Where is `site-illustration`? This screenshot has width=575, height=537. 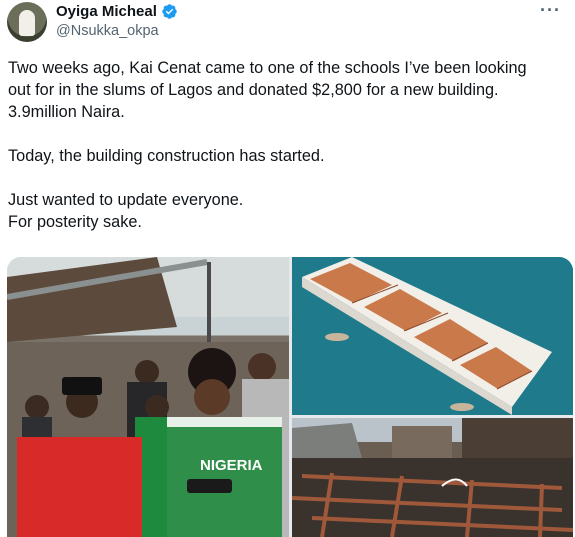 site-illustration is located at coordinates (432, 477).